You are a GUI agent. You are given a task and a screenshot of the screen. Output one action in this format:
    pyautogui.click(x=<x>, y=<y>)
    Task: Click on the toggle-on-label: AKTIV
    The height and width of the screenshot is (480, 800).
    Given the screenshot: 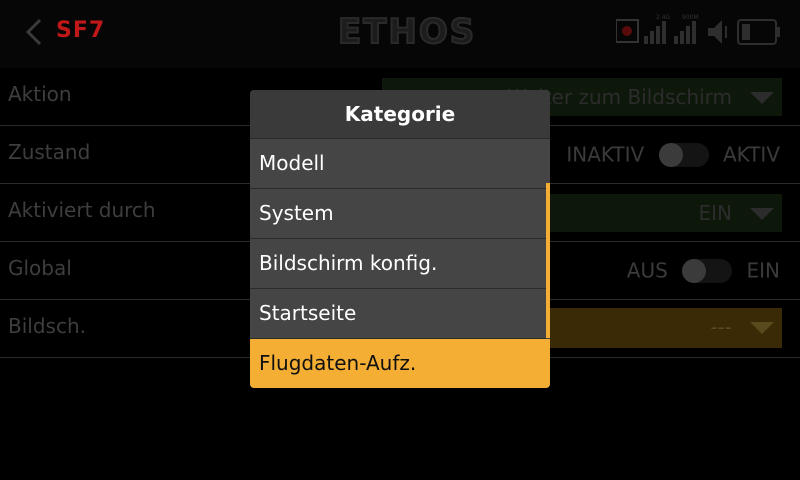 What is the action you would take?
    pyautogui.click(x=751, y=154)
    